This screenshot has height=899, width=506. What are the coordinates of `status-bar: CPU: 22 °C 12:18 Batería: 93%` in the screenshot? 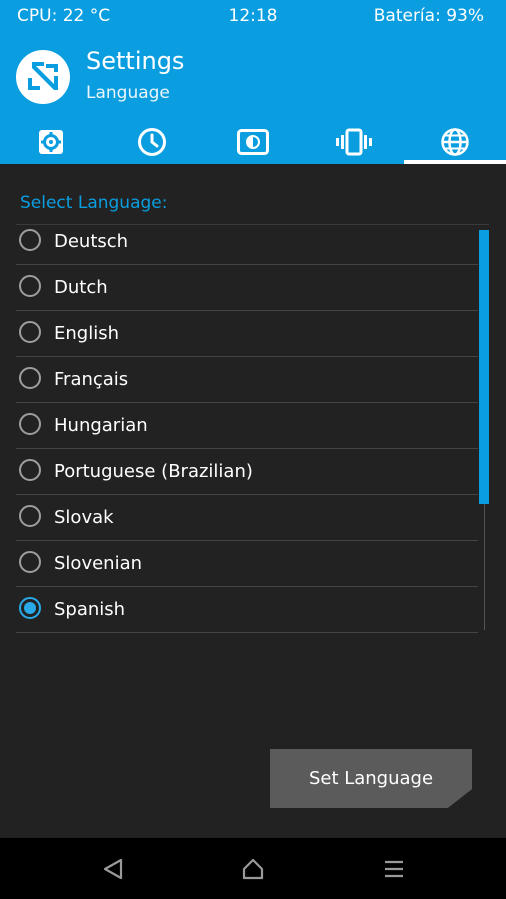 It's located at (253, 17).